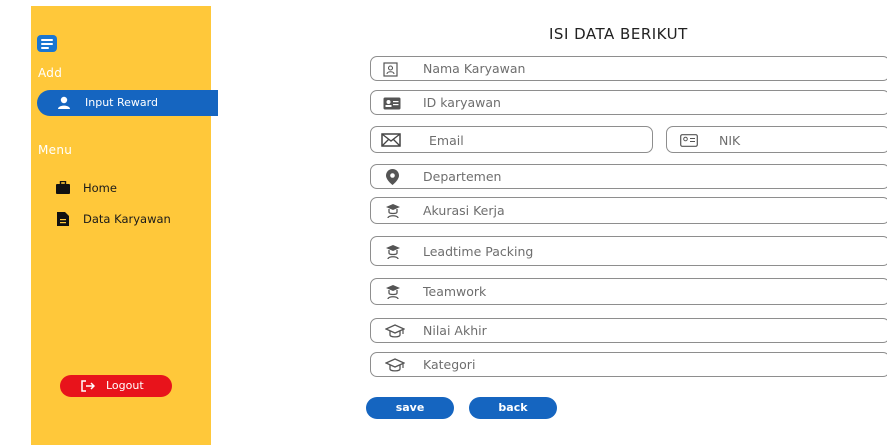 The width and height of the screenshot is (887, 445). Describe the element at coordinates (464, 210) in the screenshot. I see `akurasi-kerja-placeholder: Akurasi Kerja` at that location.